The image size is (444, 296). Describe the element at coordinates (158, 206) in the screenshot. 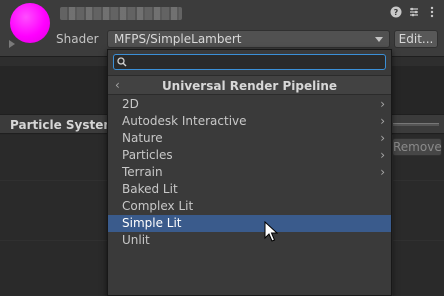

I see `menu-item-label: Complex Lit` at that location.